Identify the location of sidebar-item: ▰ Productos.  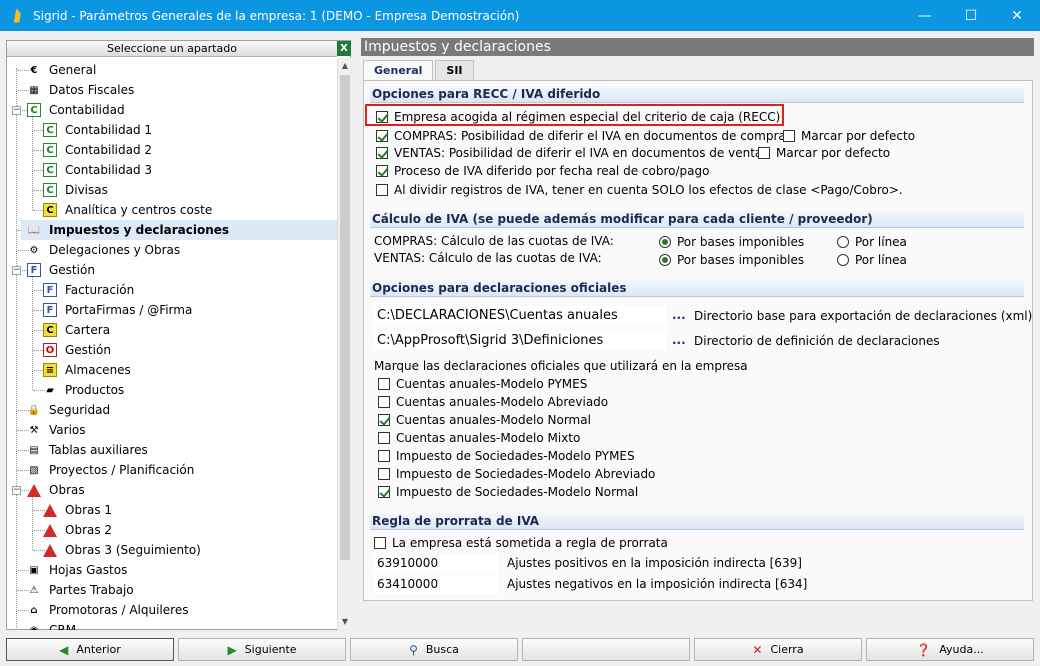
(175, 390).